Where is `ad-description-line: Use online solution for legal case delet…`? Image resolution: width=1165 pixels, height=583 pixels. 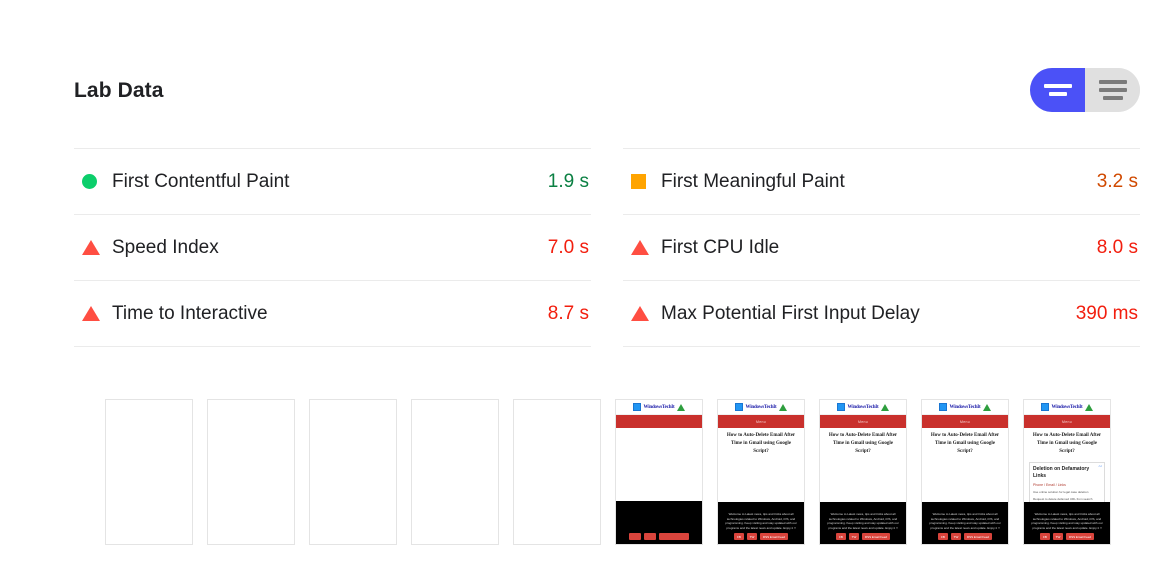 ad-description-line: Use online solution for legal case delet… is located at coordinates (1061, 492).